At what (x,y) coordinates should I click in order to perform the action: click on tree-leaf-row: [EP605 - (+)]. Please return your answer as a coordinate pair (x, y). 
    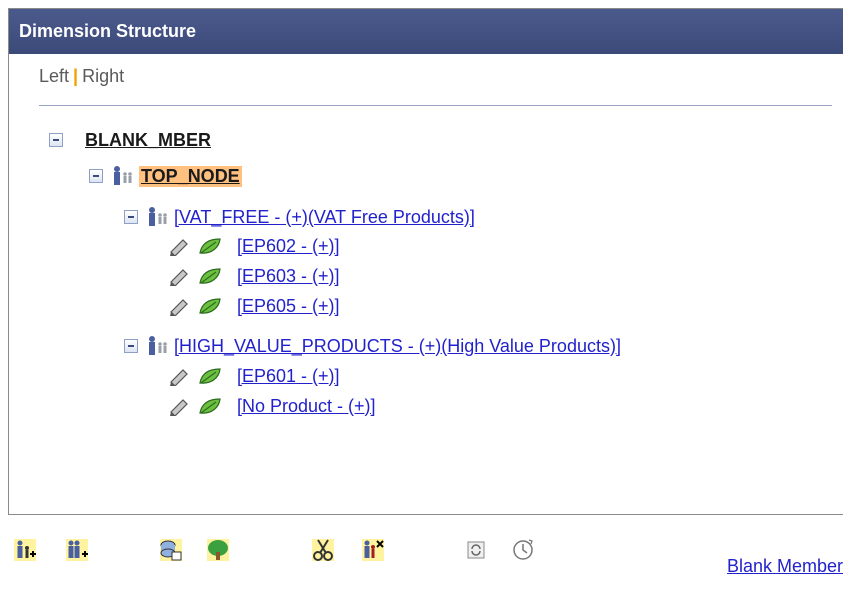
    Looking at the image, I should click on (253, 306).